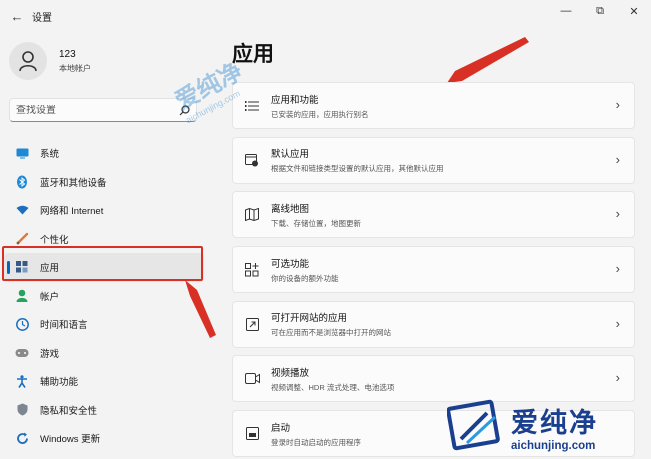 The width and height of the screenshot is (651, 459). I want to click on card-offline-maps: 离线地图 下载、存储位置，地图更新 ›, so click(433, 215).